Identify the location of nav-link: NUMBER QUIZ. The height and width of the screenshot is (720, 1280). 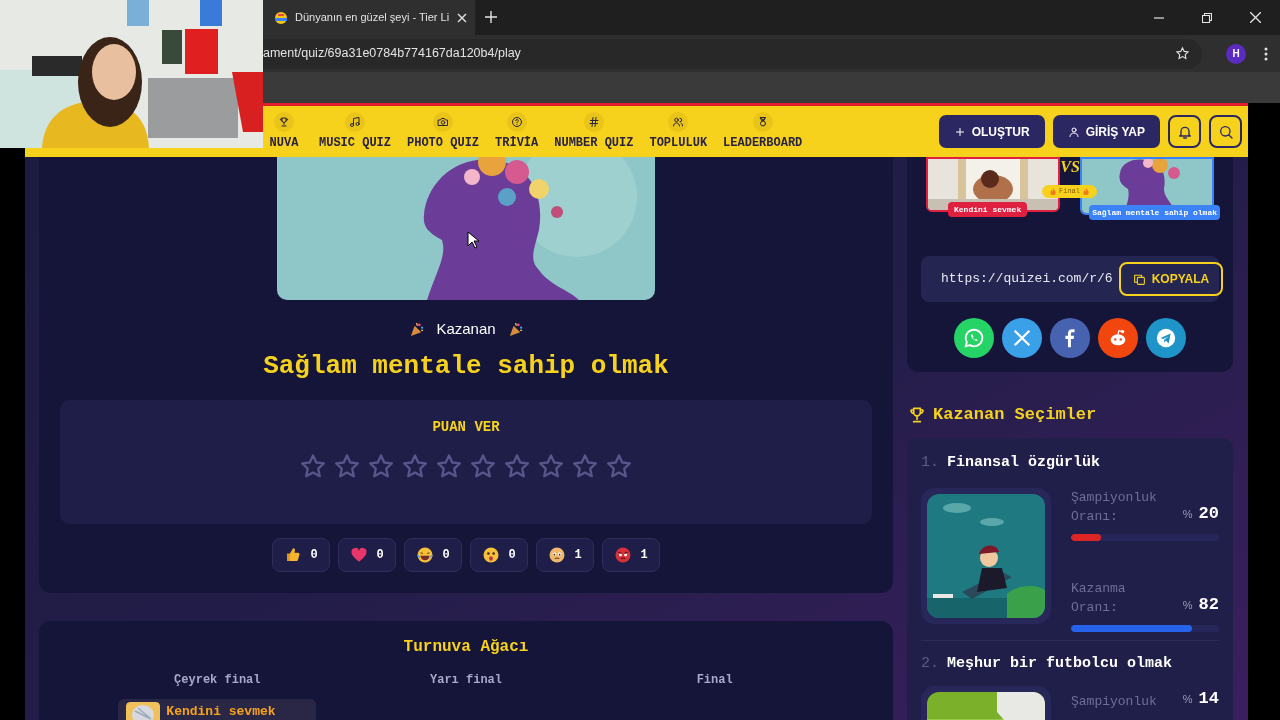
(594, 130).